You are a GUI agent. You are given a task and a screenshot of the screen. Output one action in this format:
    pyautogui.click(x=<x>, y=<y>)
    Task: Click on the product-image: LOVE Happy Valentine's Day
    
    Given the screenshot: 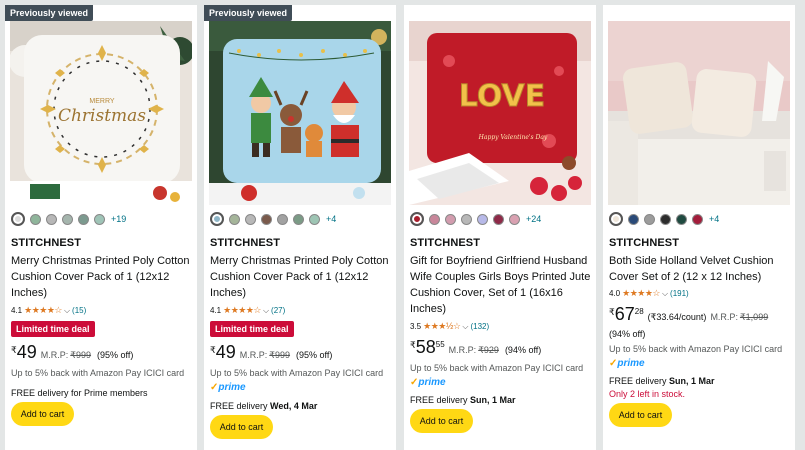 What is the action you would take?
    pyautogui.click(x=500, y=113)
    